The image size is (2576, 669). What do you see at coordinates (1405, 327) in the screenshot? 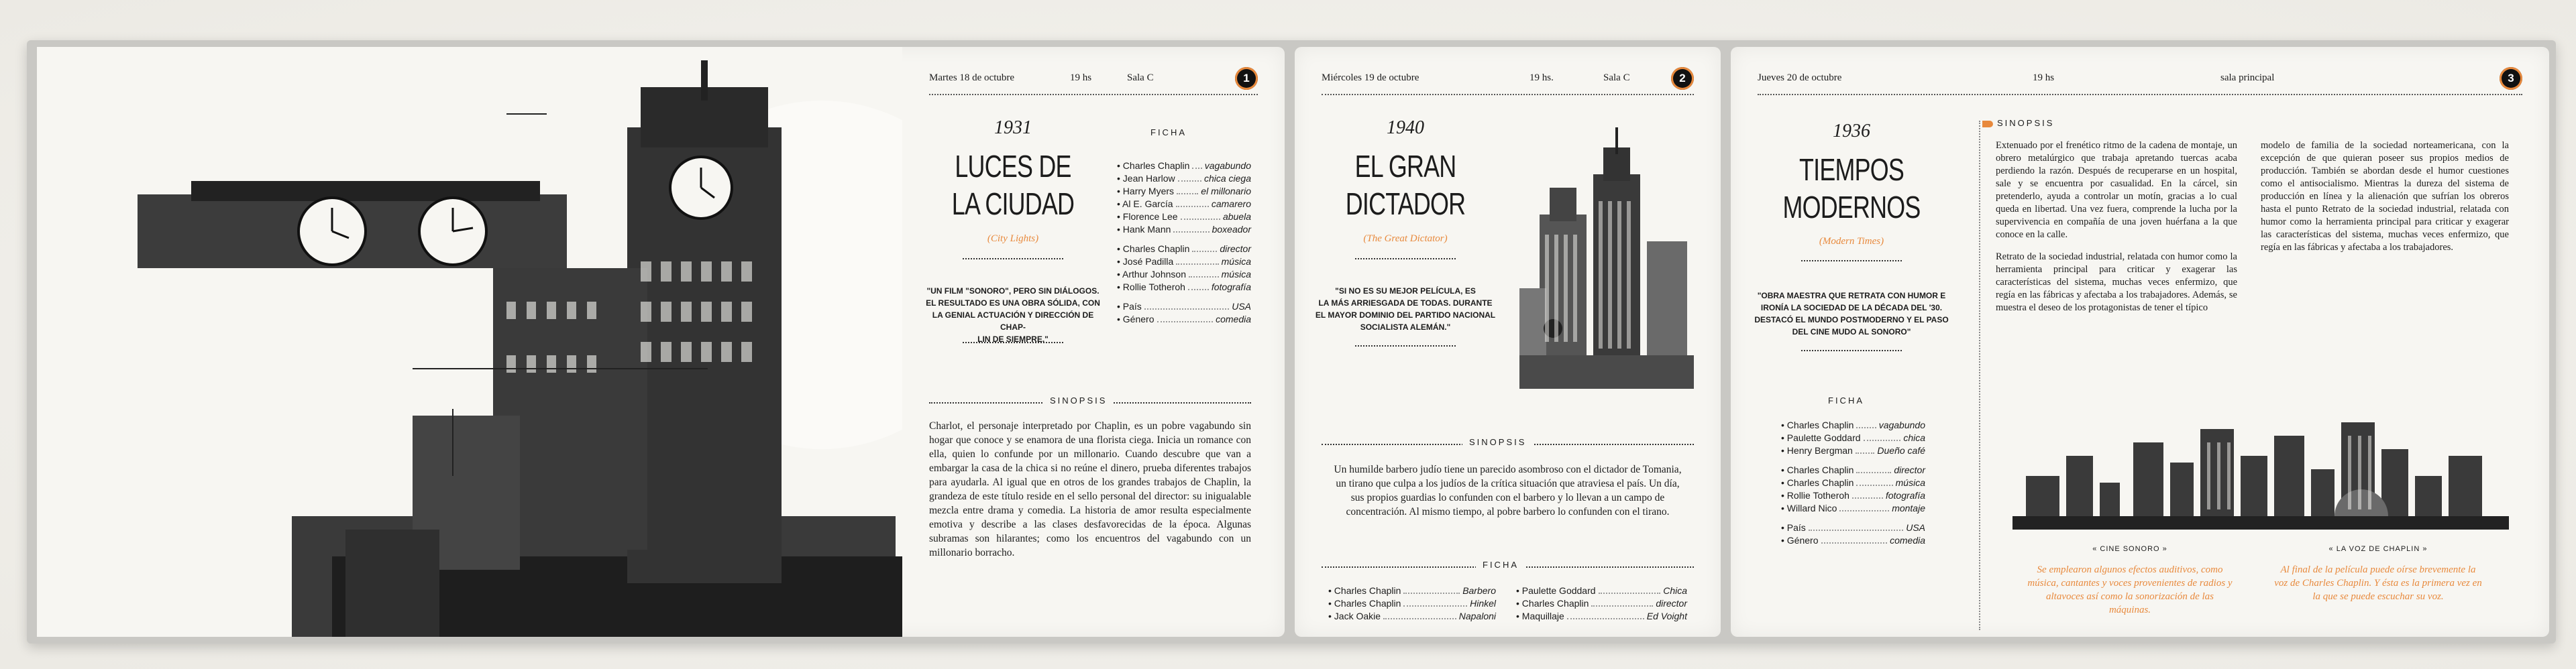
I see `quote-line: SOCIALISTA ALEMÁN."` at bounding box center [1405, 327].